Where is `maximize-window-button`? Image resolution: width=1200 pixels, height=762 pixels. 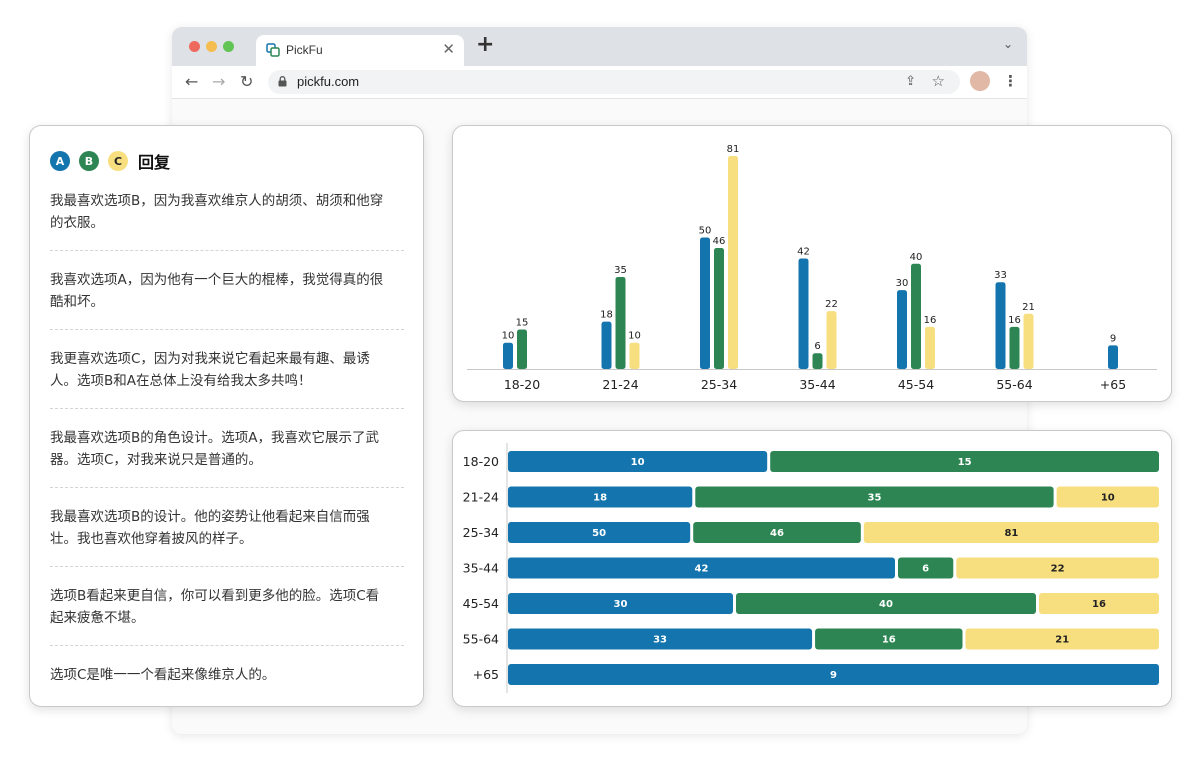
maximize-window-button is located at coordinates (228, 46).